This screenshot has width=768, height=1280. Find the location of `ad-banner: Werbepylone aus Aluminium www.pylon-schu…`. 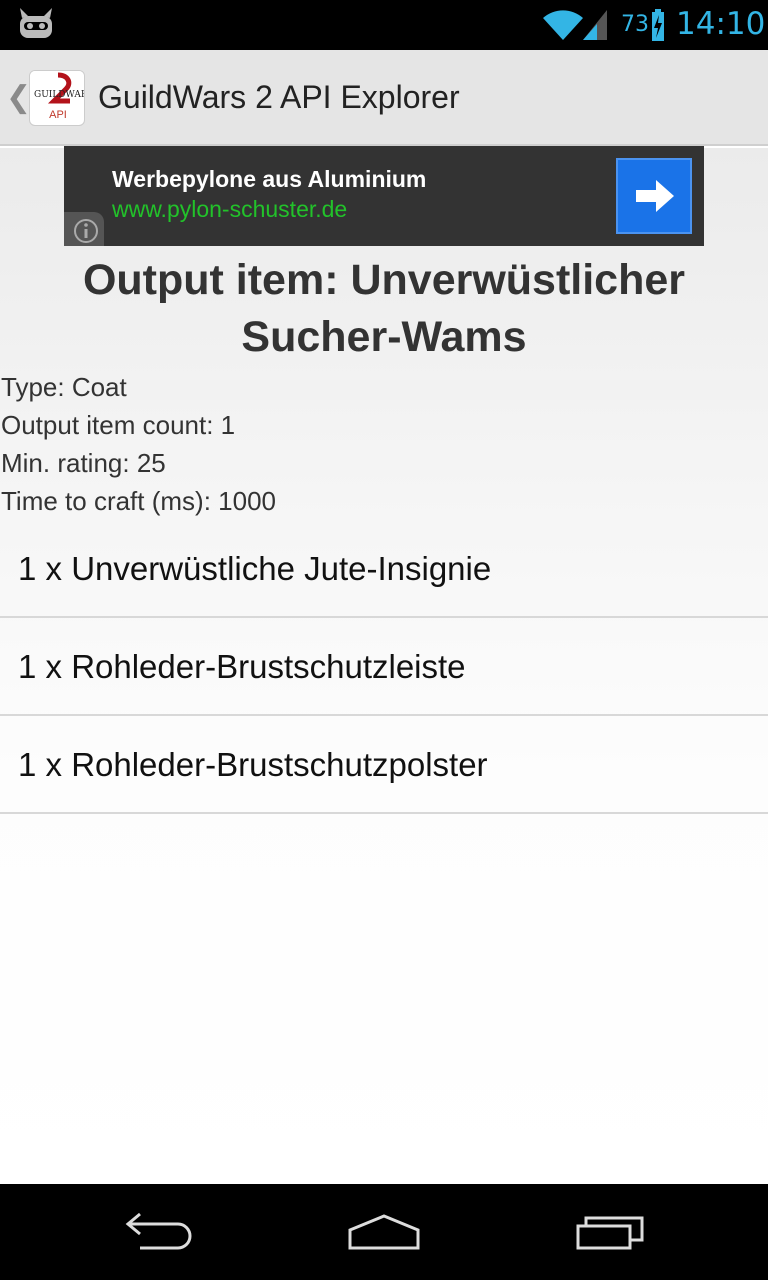

ad-banner: Werbepylone aus Aluminium www.pylon-schu… is located at coordinates (384, 196).